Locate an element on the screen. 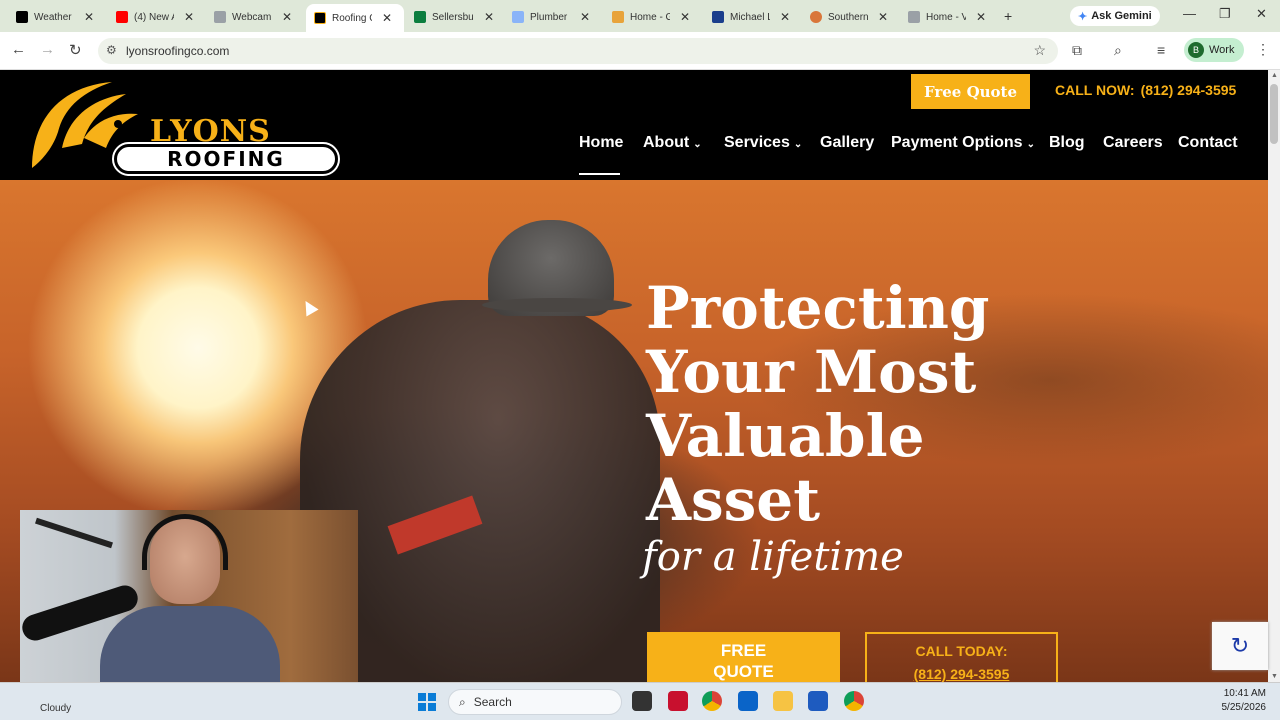 This screenshot has width=1280, height=720. presenter is located at coordinates (190, 605).